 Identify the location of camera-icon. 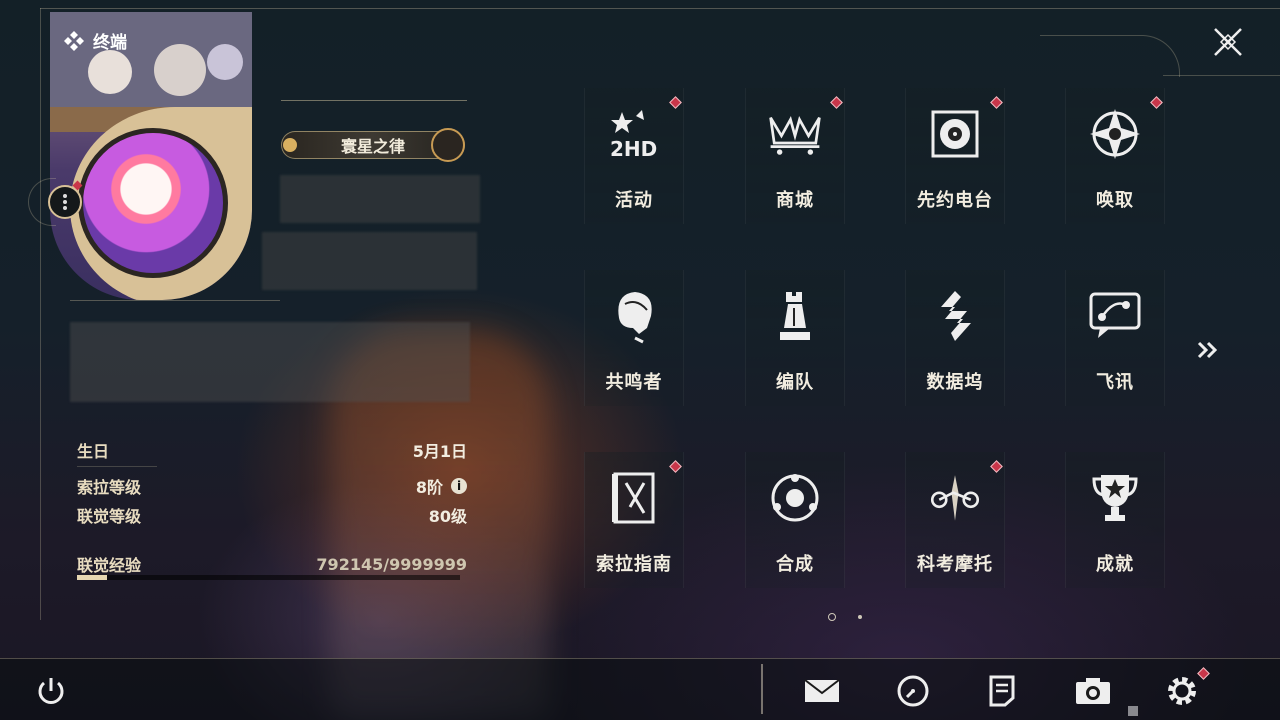
(1093, 691).